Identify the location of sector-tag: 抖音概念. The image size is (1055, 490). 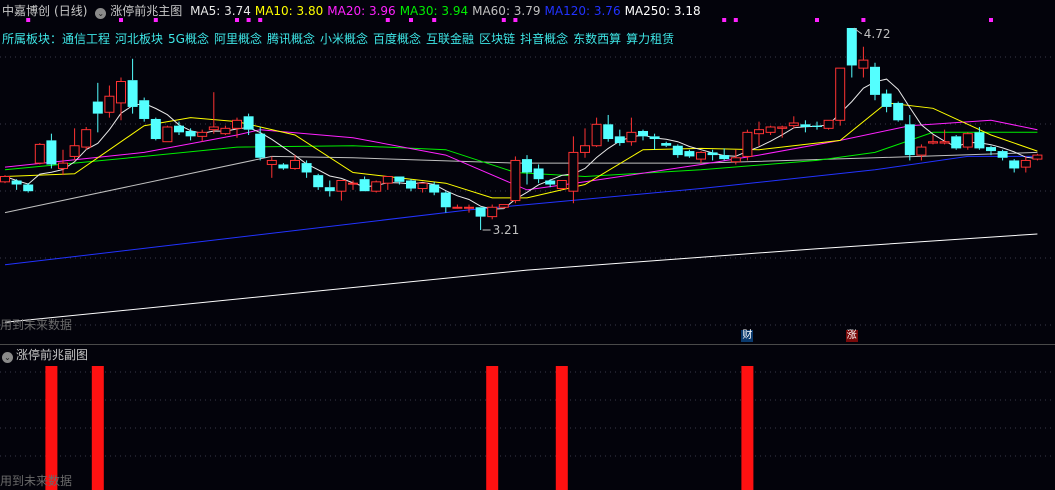
(544, 39).